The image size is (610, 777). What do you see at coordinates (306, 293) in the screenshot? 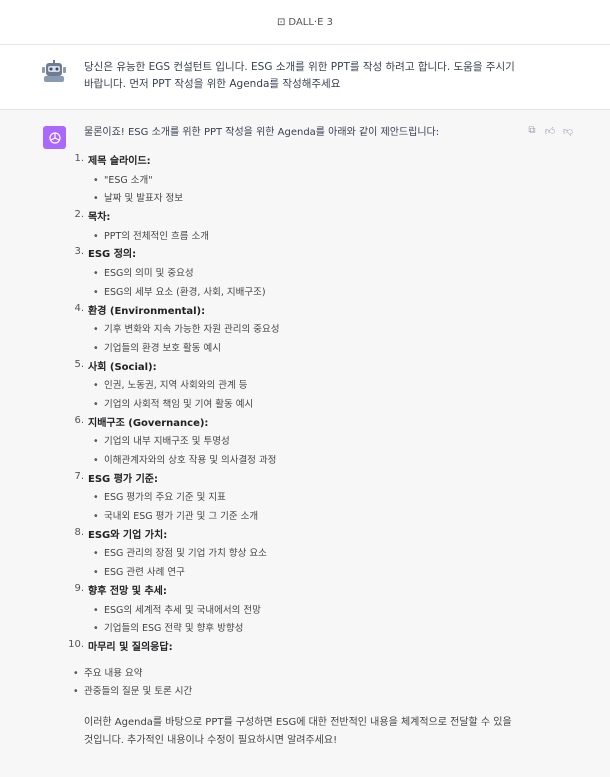
I see `list-item: ESG의 세부 요소 (환경, 사회, 지배구조)` at bounding box center [306, 293].